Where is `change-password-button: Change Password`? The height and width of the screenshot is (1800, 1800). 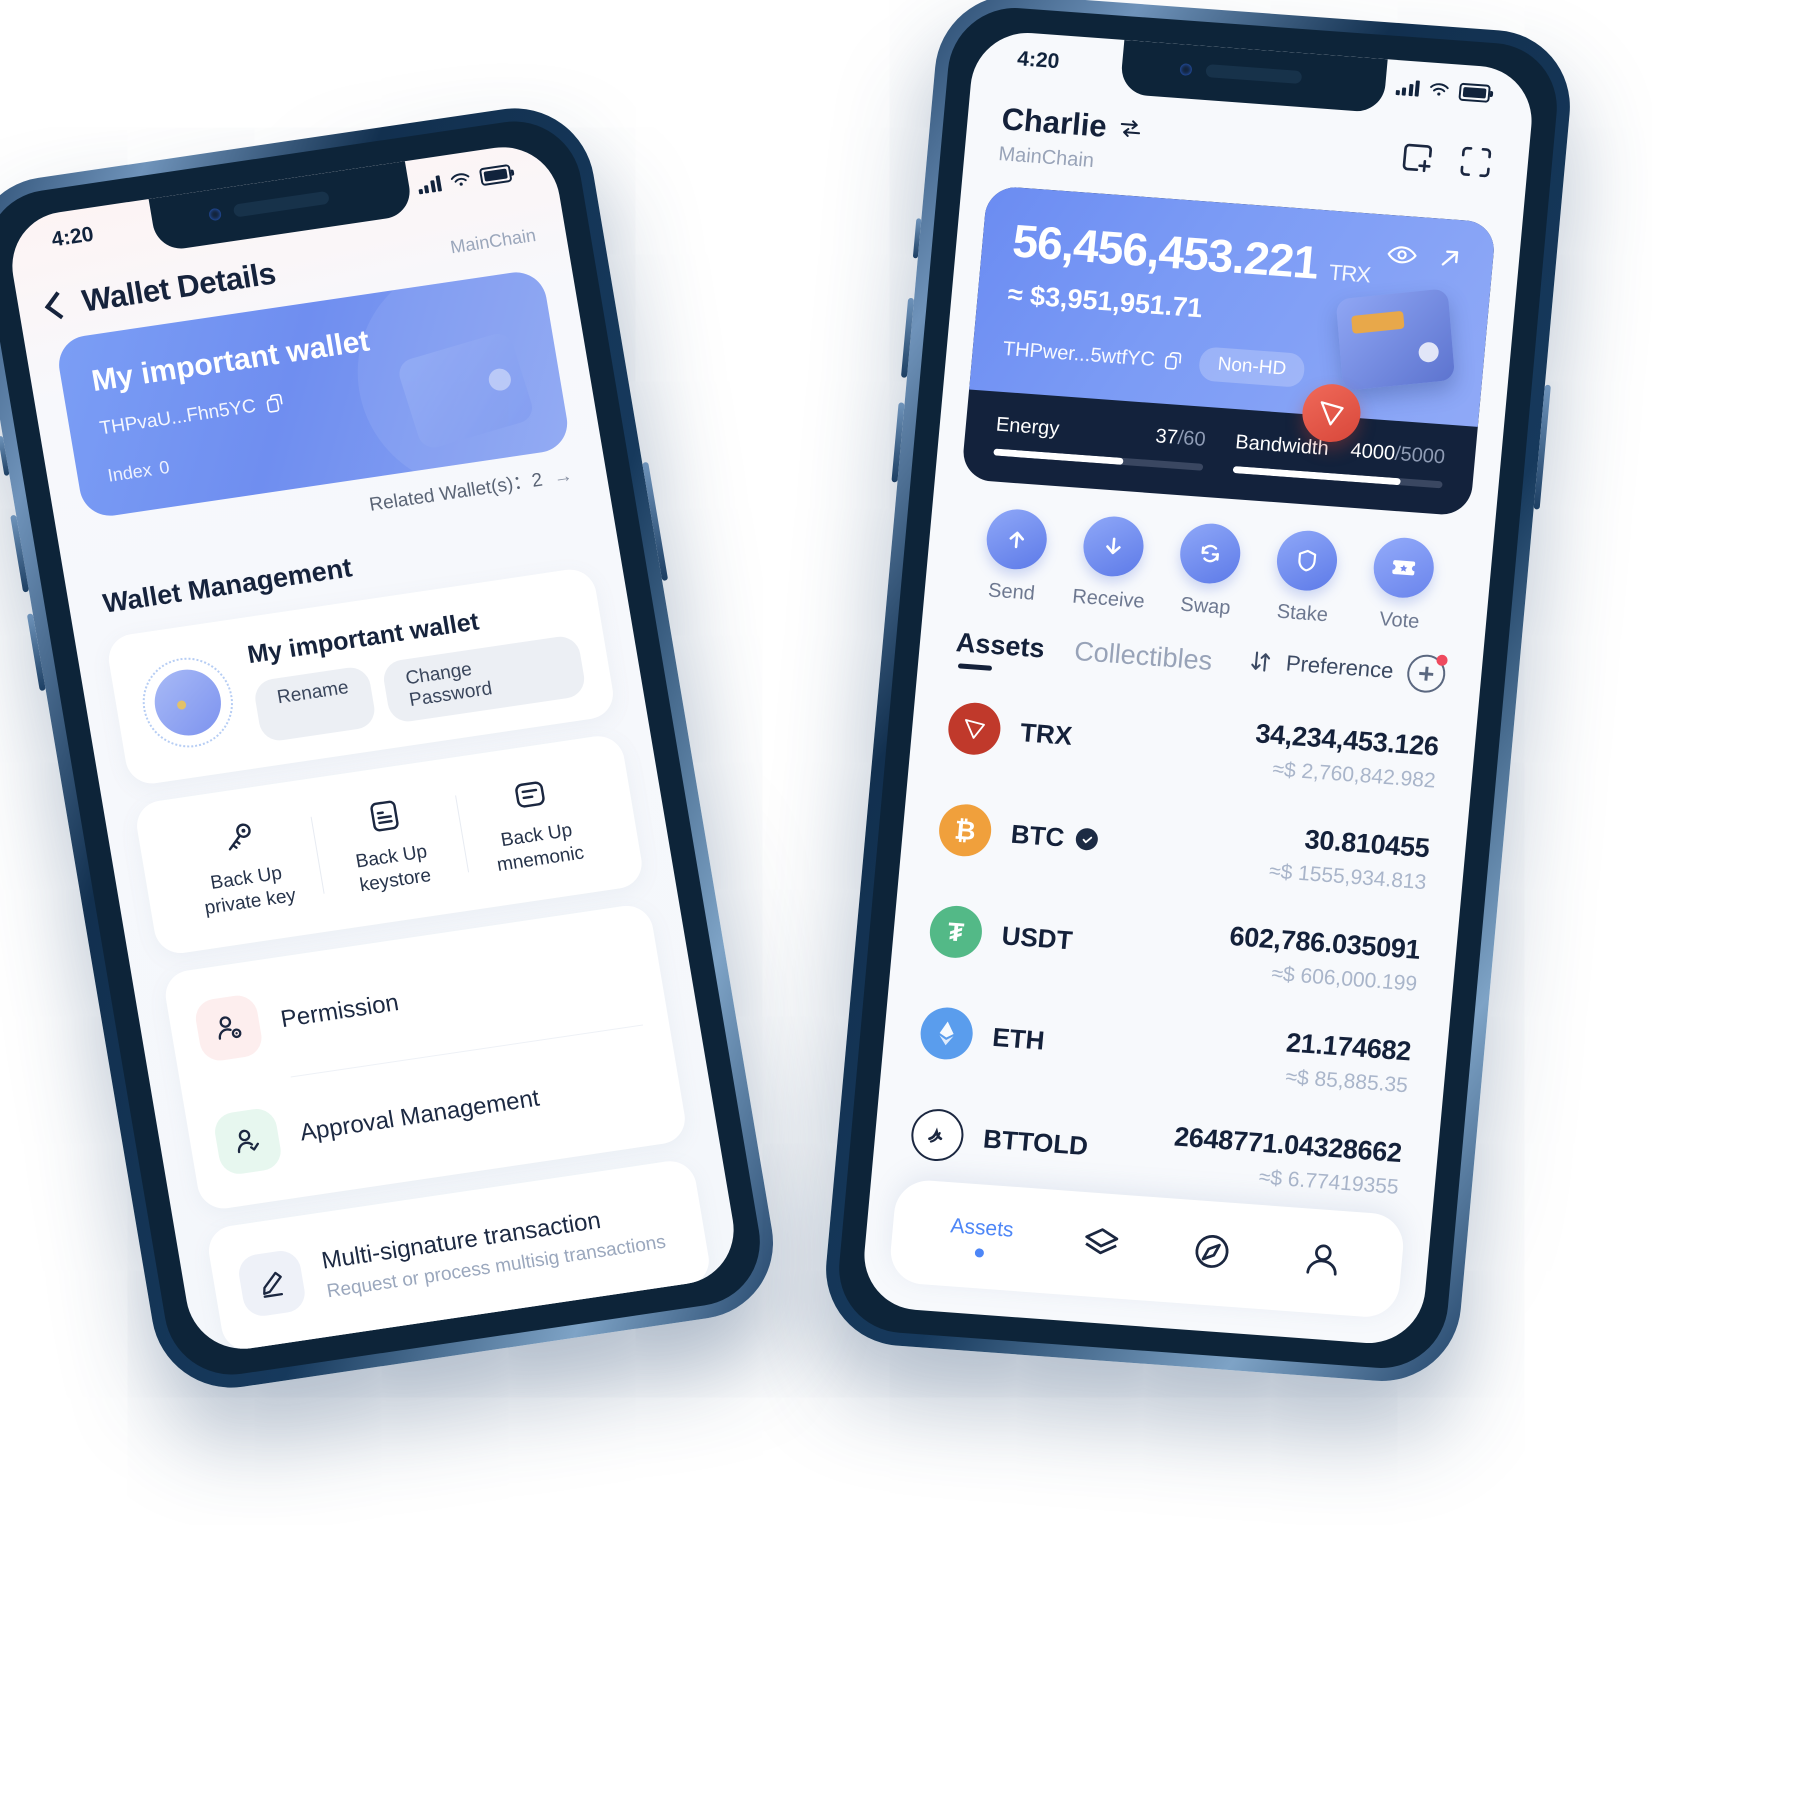 change-password-button: Change Password is located at coordinates (484, 679).